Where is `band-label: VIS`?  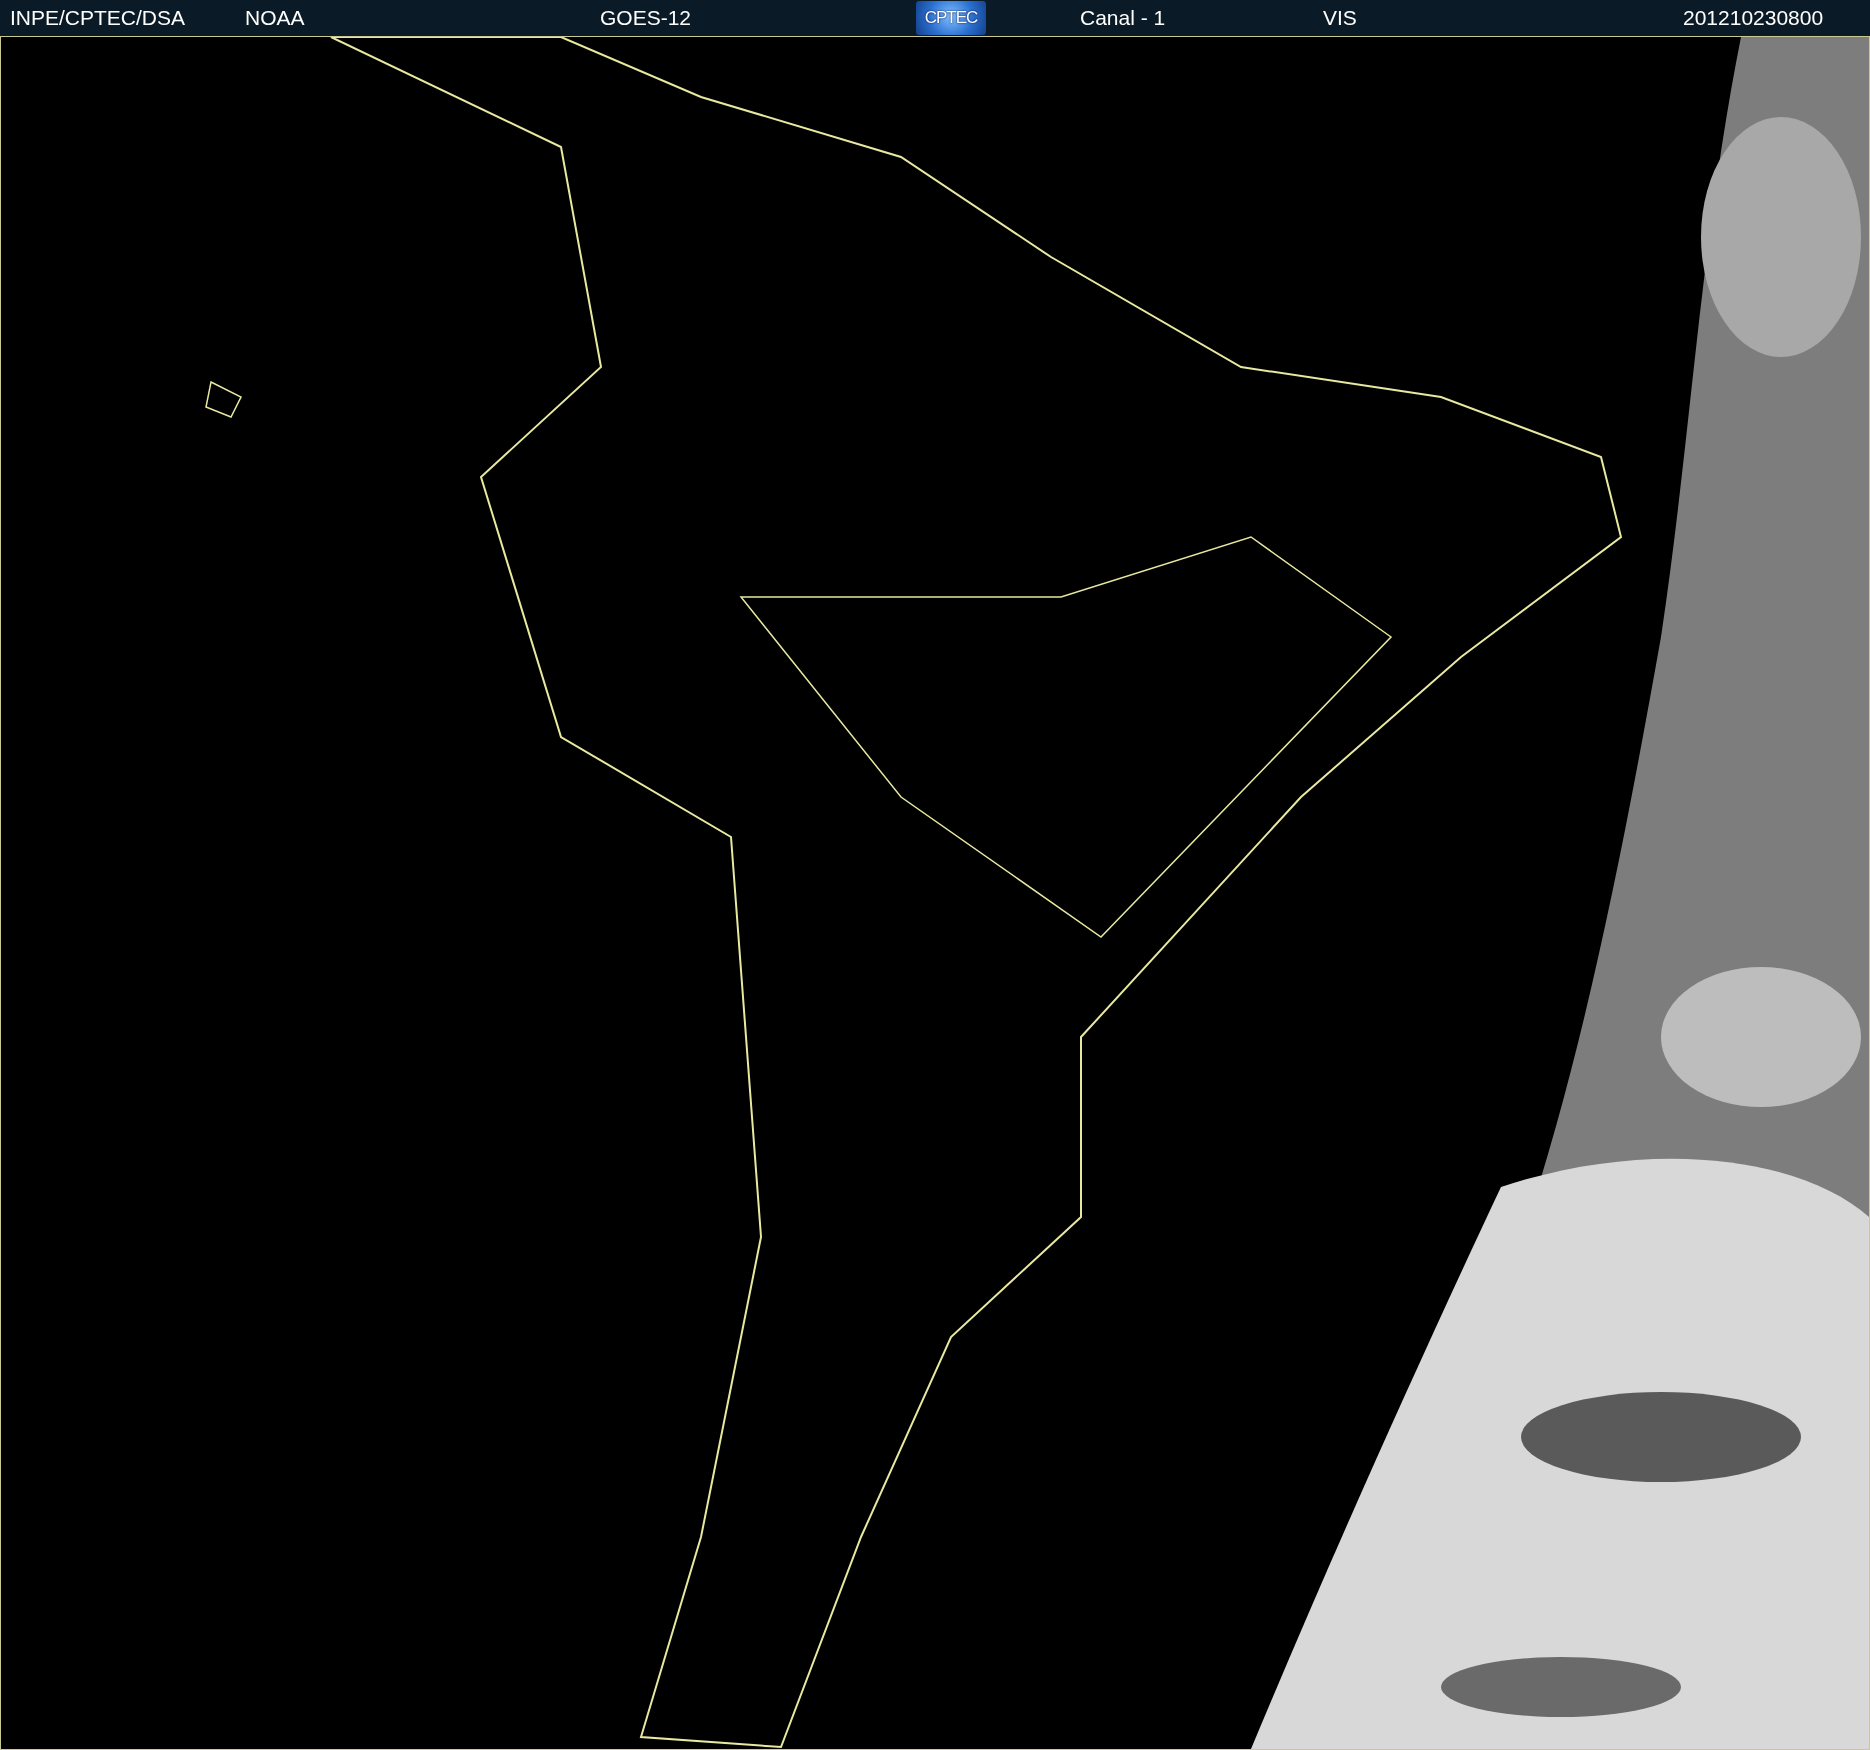
band-label: VIS is located at coordinates (1340, 18).